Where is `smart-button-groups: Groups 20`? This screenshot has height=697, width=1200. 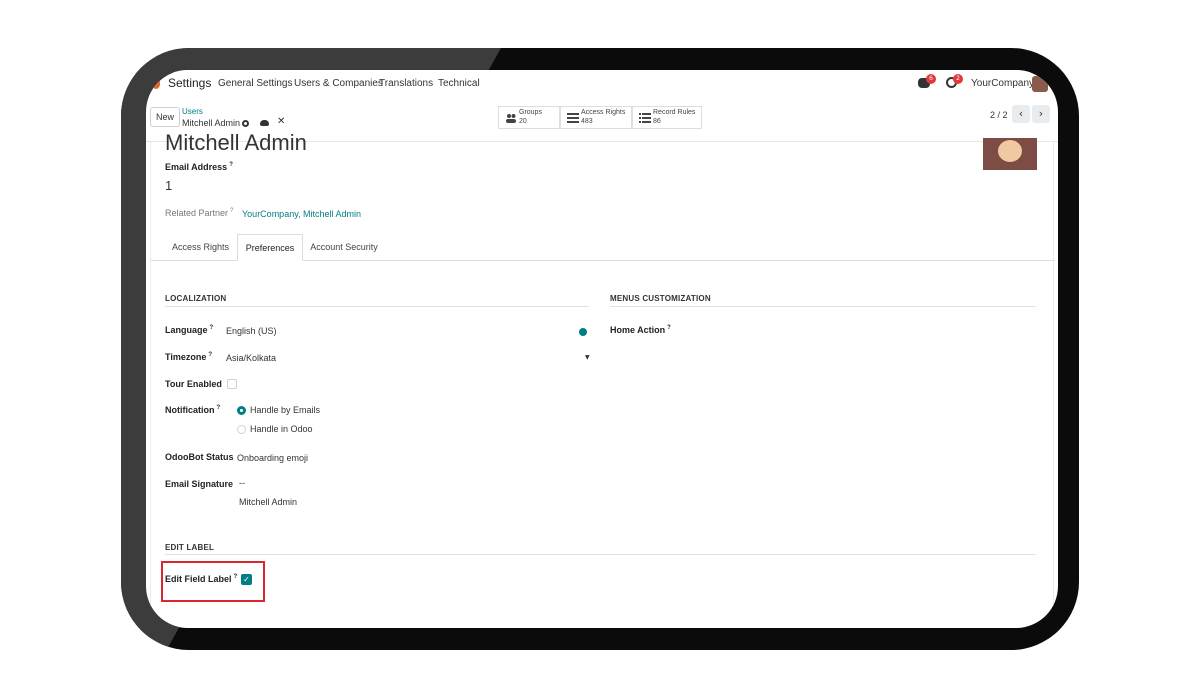
smart-button-groups: Groups 20 is located at coordinates (529, 117).